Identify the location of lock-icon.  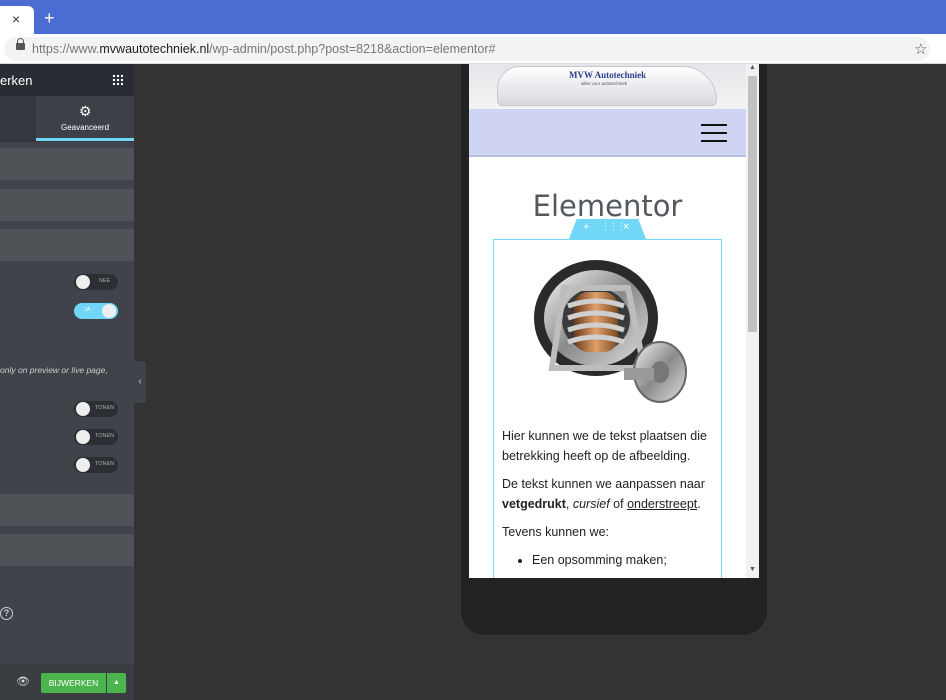
(20, 44).